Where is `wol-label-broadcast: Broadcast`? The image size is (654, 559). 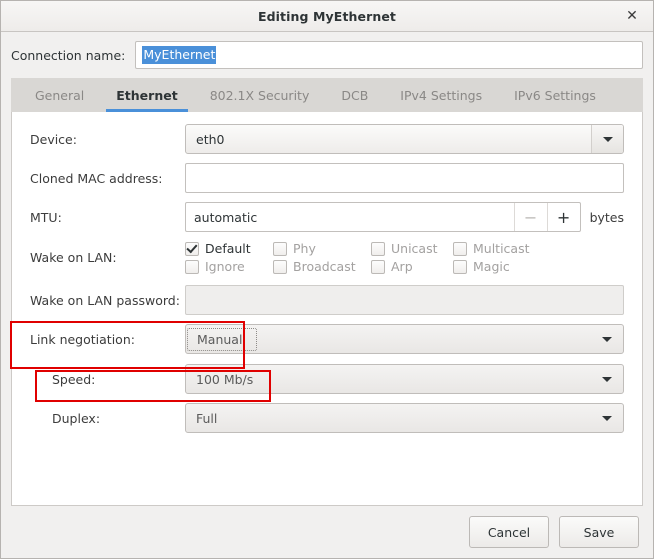
wol-label-broadcast: Broadcast is located at coordinates (324, 266).